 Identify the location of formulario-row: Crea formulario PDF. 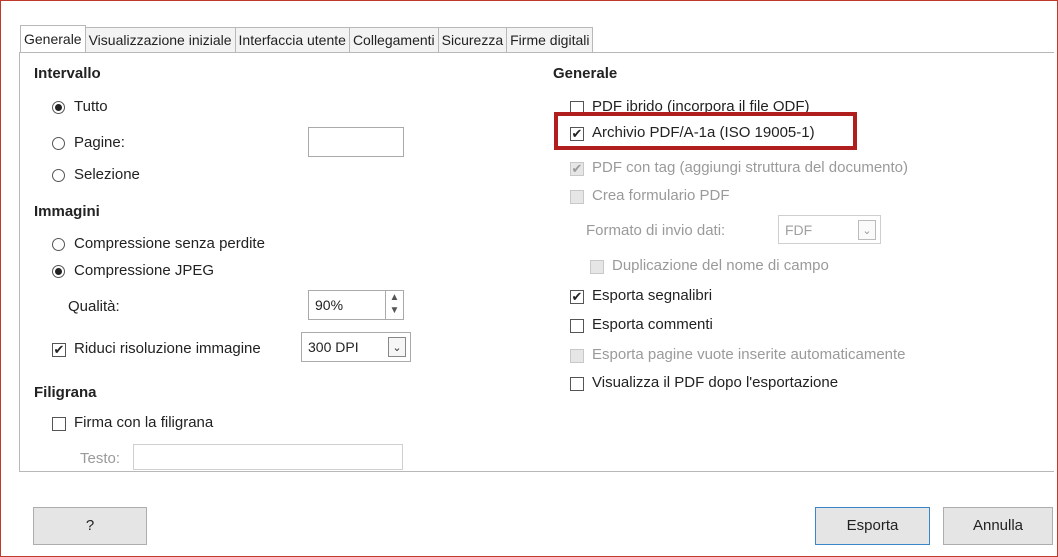
(720, 197).